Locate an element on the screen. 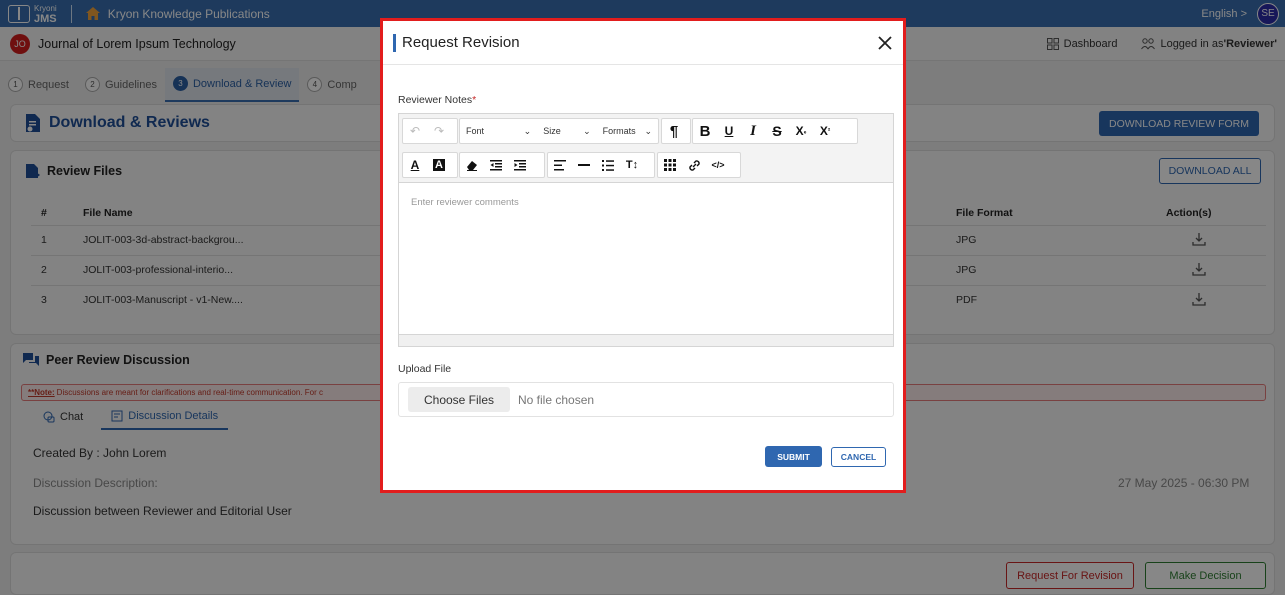  strikethrough-icon: S is located at coordinates (777, 131).